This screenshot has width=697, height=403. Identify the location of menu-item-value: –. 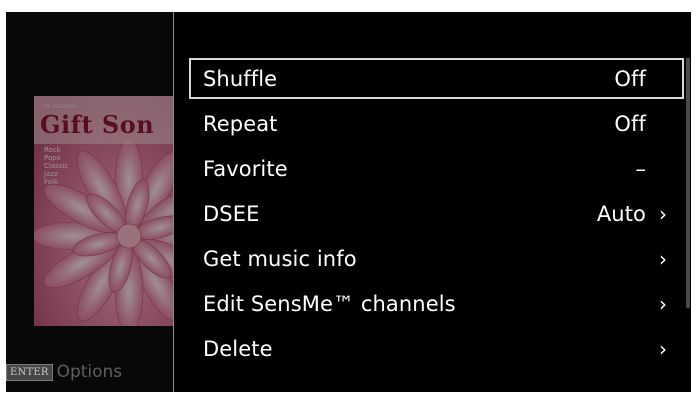
(640, 168).